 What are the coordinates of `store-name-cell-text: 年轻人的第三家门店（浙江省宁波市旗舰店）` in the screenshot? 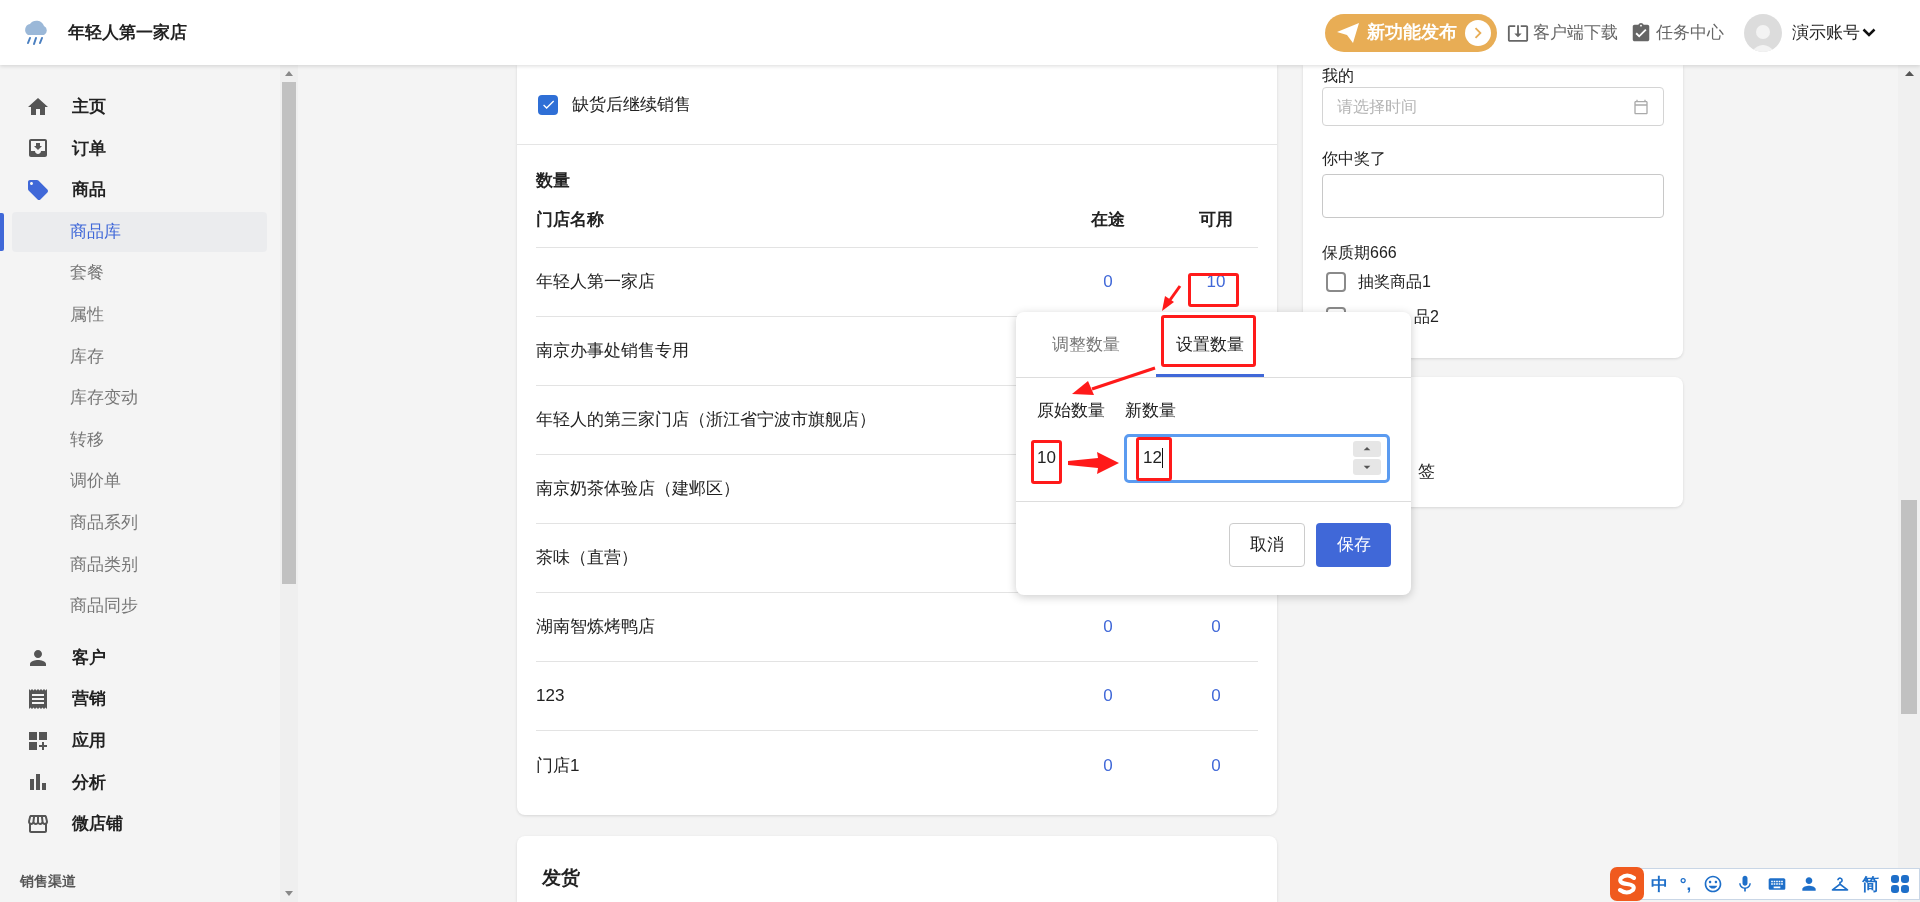 It's located at (706, 420).